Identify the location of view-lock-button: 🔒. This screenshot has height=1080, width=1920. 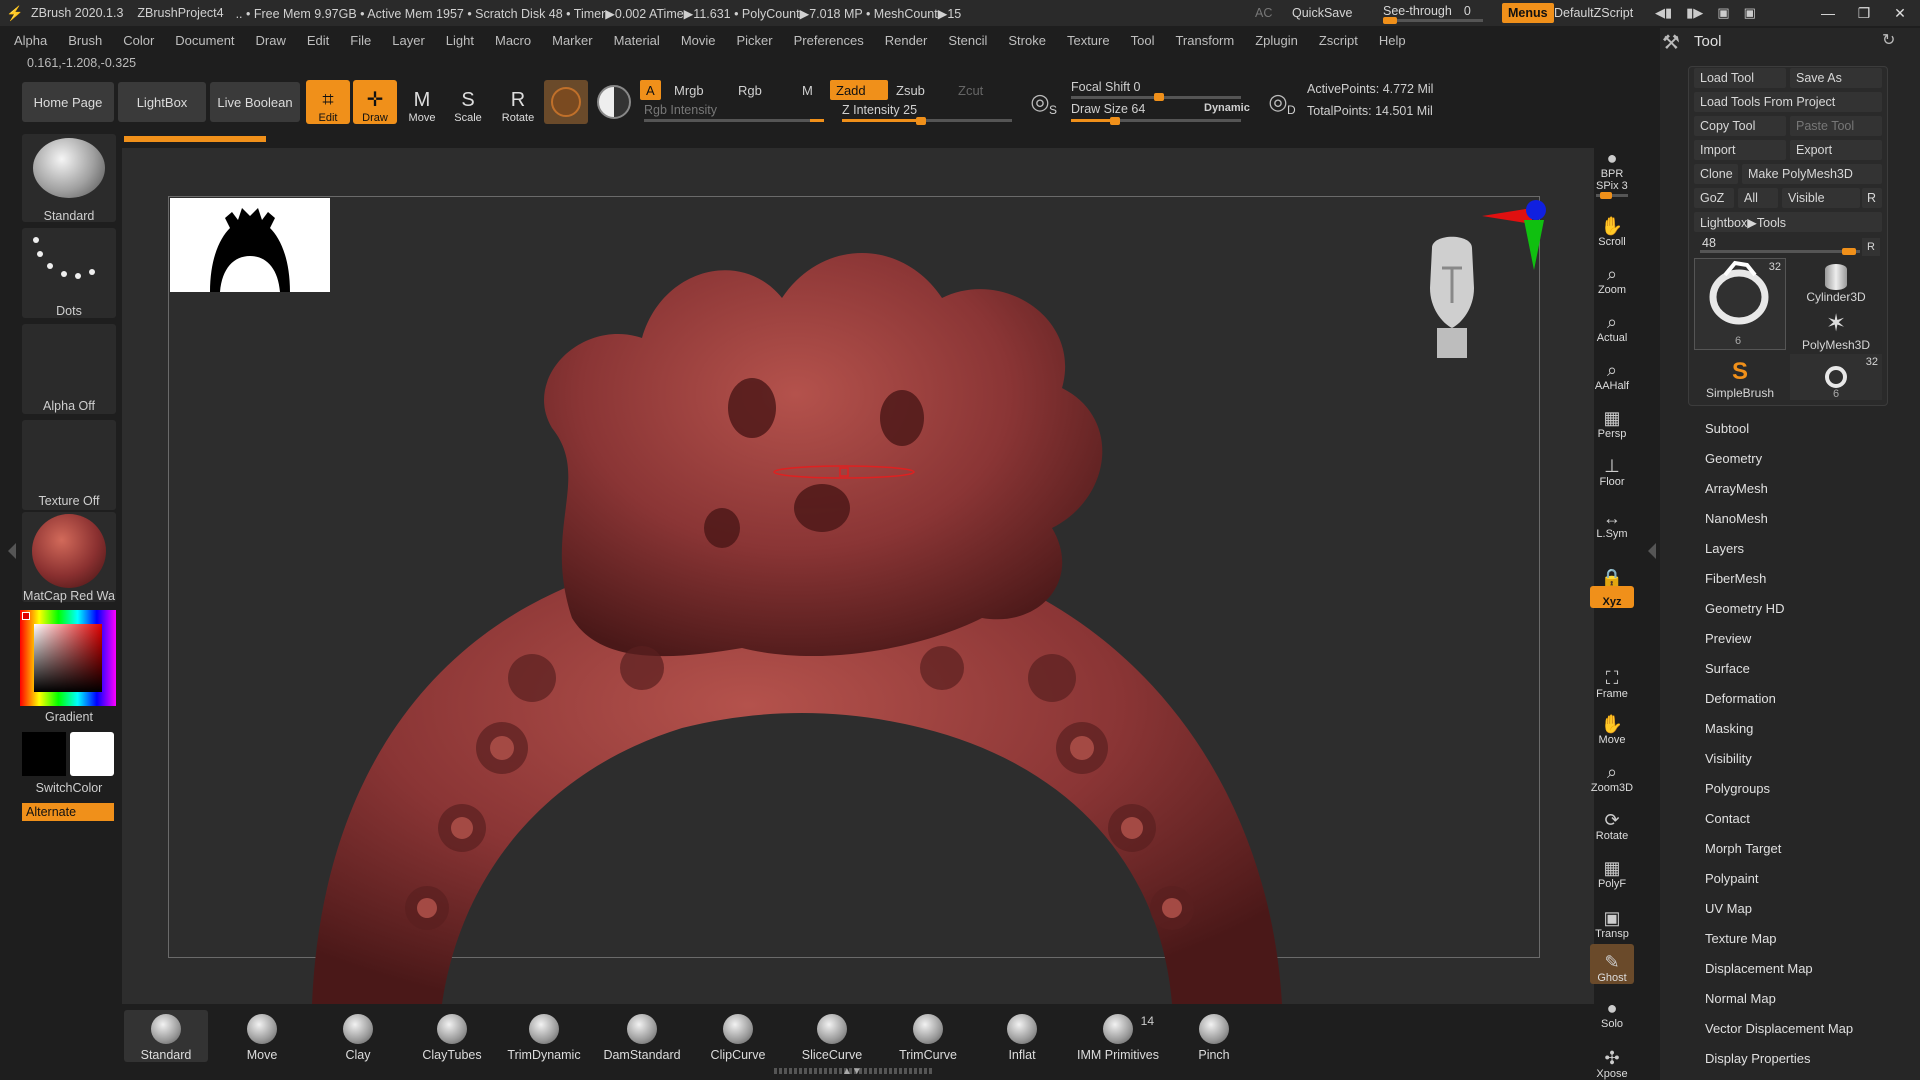
(1612, 568).